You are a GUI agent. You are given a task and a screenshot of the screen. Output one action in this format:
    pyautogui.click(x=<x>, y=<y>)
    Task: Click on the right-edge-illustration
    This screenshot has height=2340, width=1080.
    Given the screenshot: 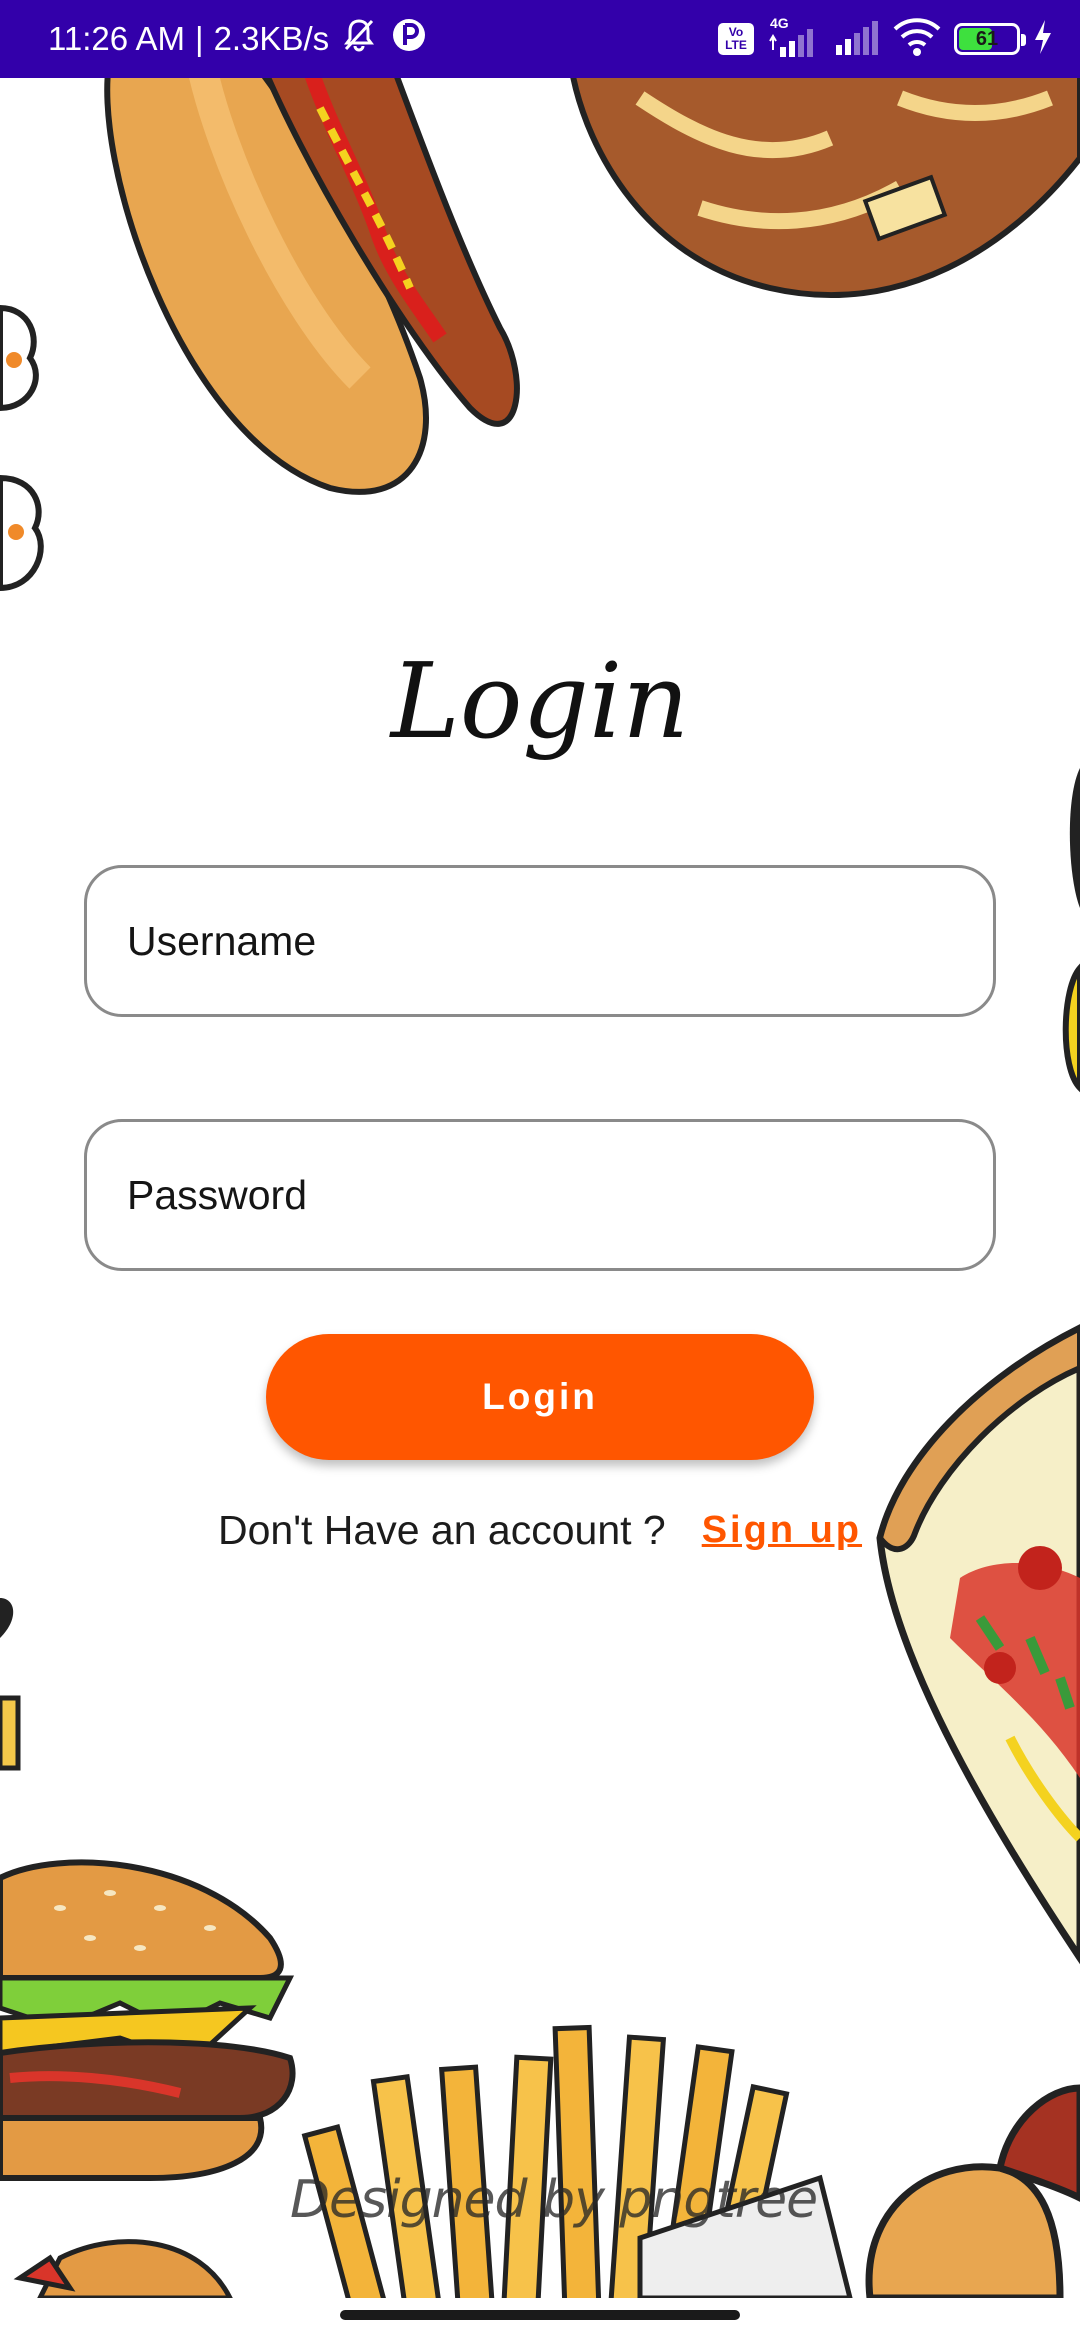 What is the action you would take?
    pyautogui.click(x=1071, y=930)
    